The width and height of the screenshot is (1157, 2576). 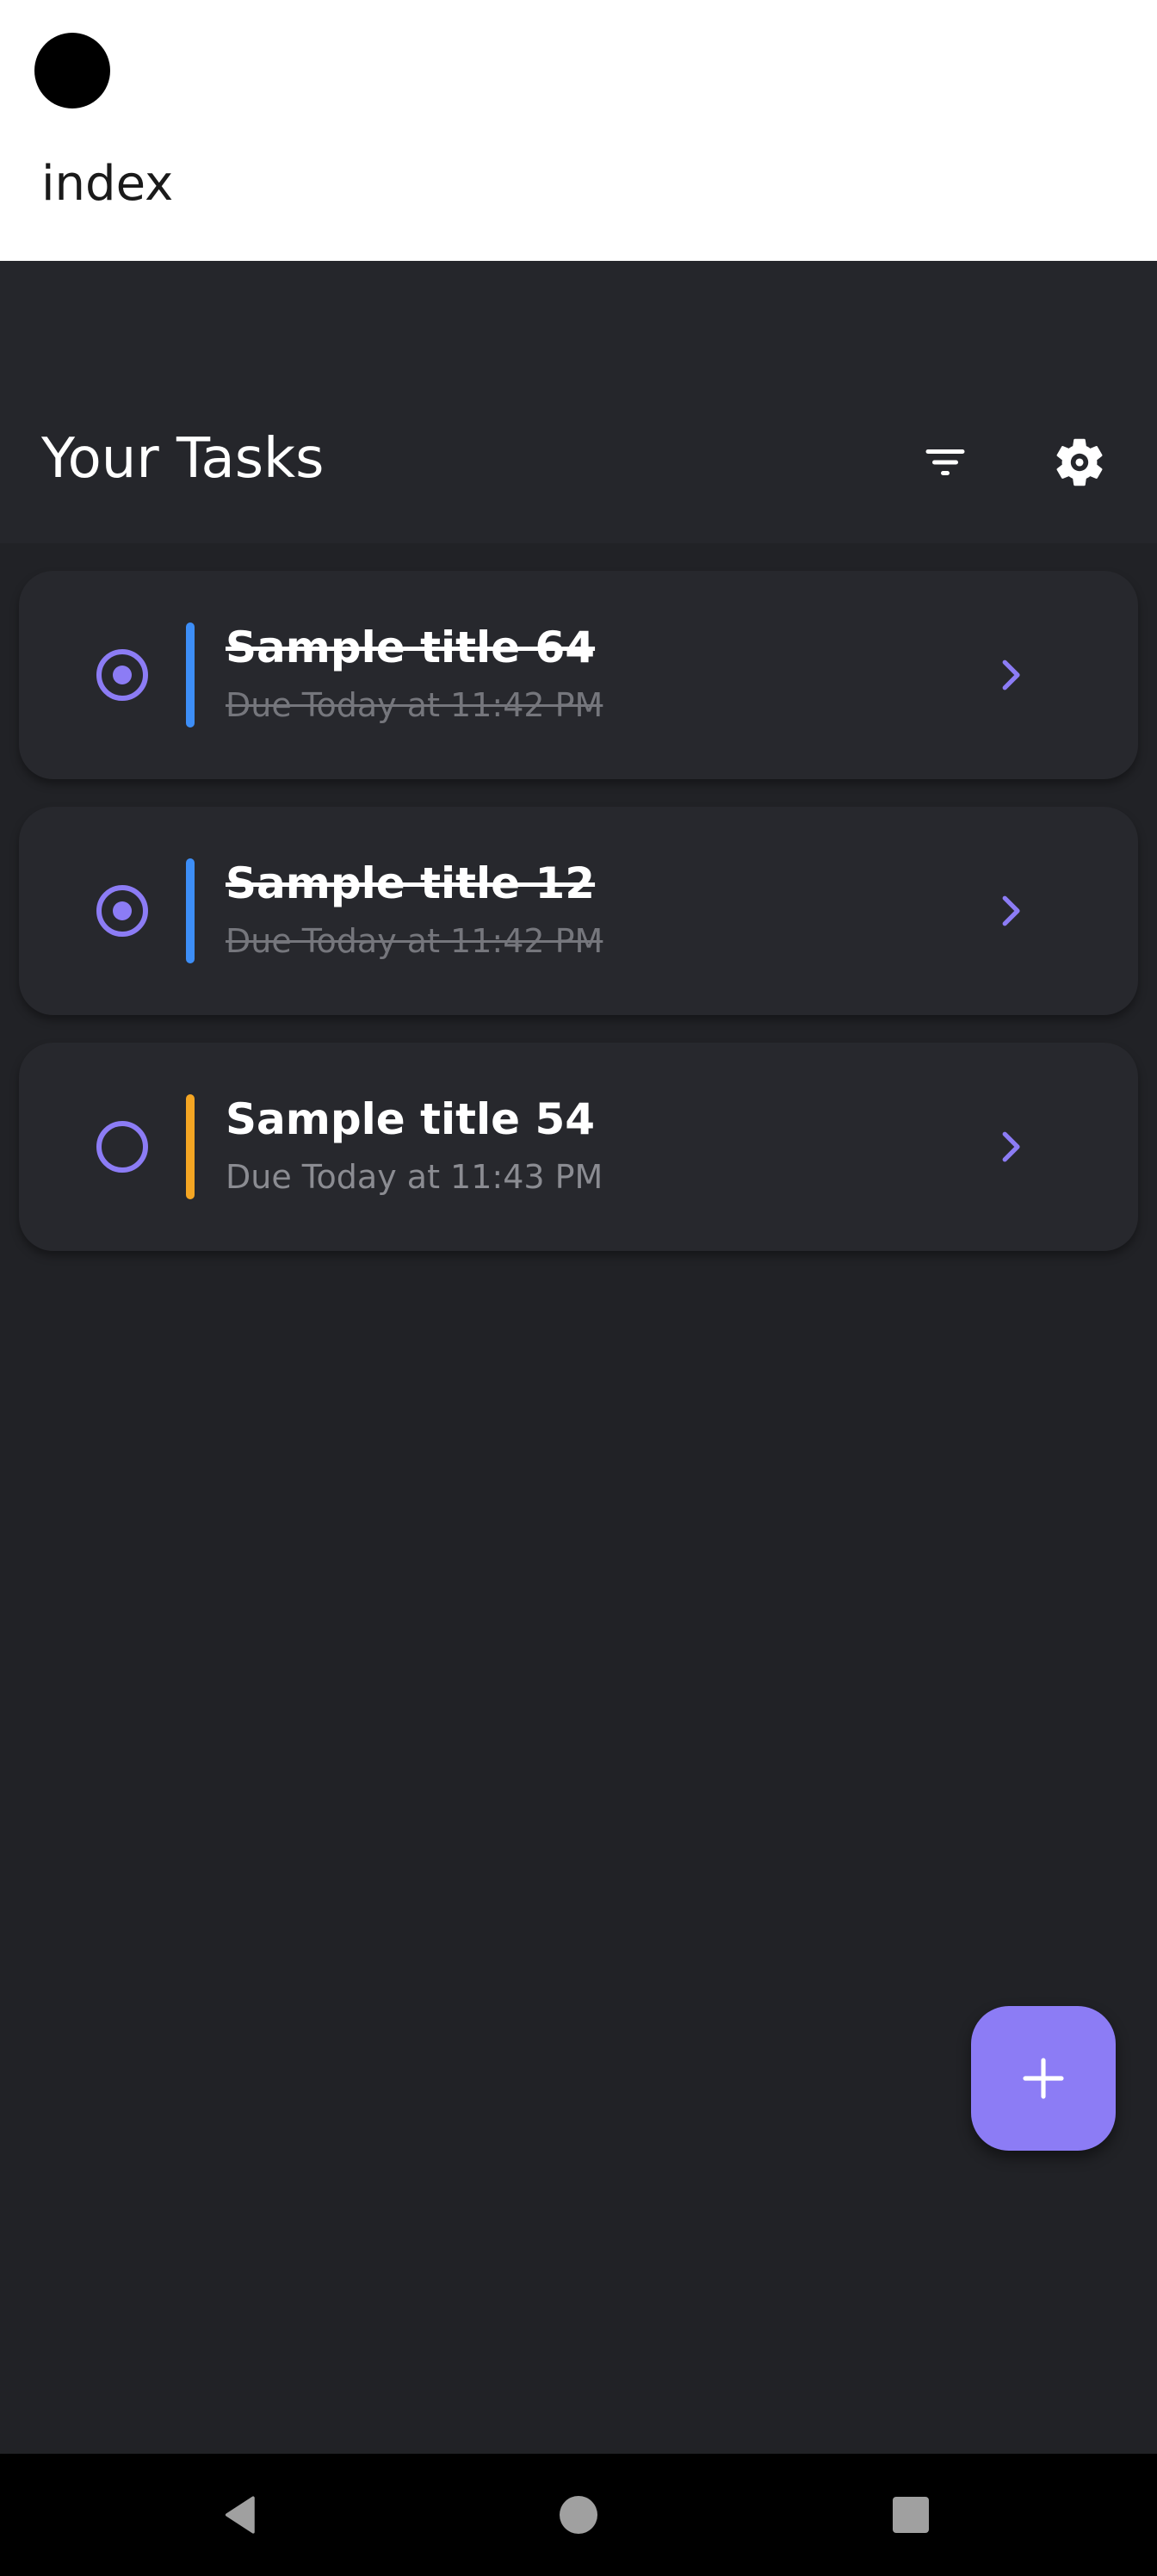 What do you see at coordinates (411, 647) in the screenshot?
I see `task-title: Sample title 64` at bounding box center [411, 647].